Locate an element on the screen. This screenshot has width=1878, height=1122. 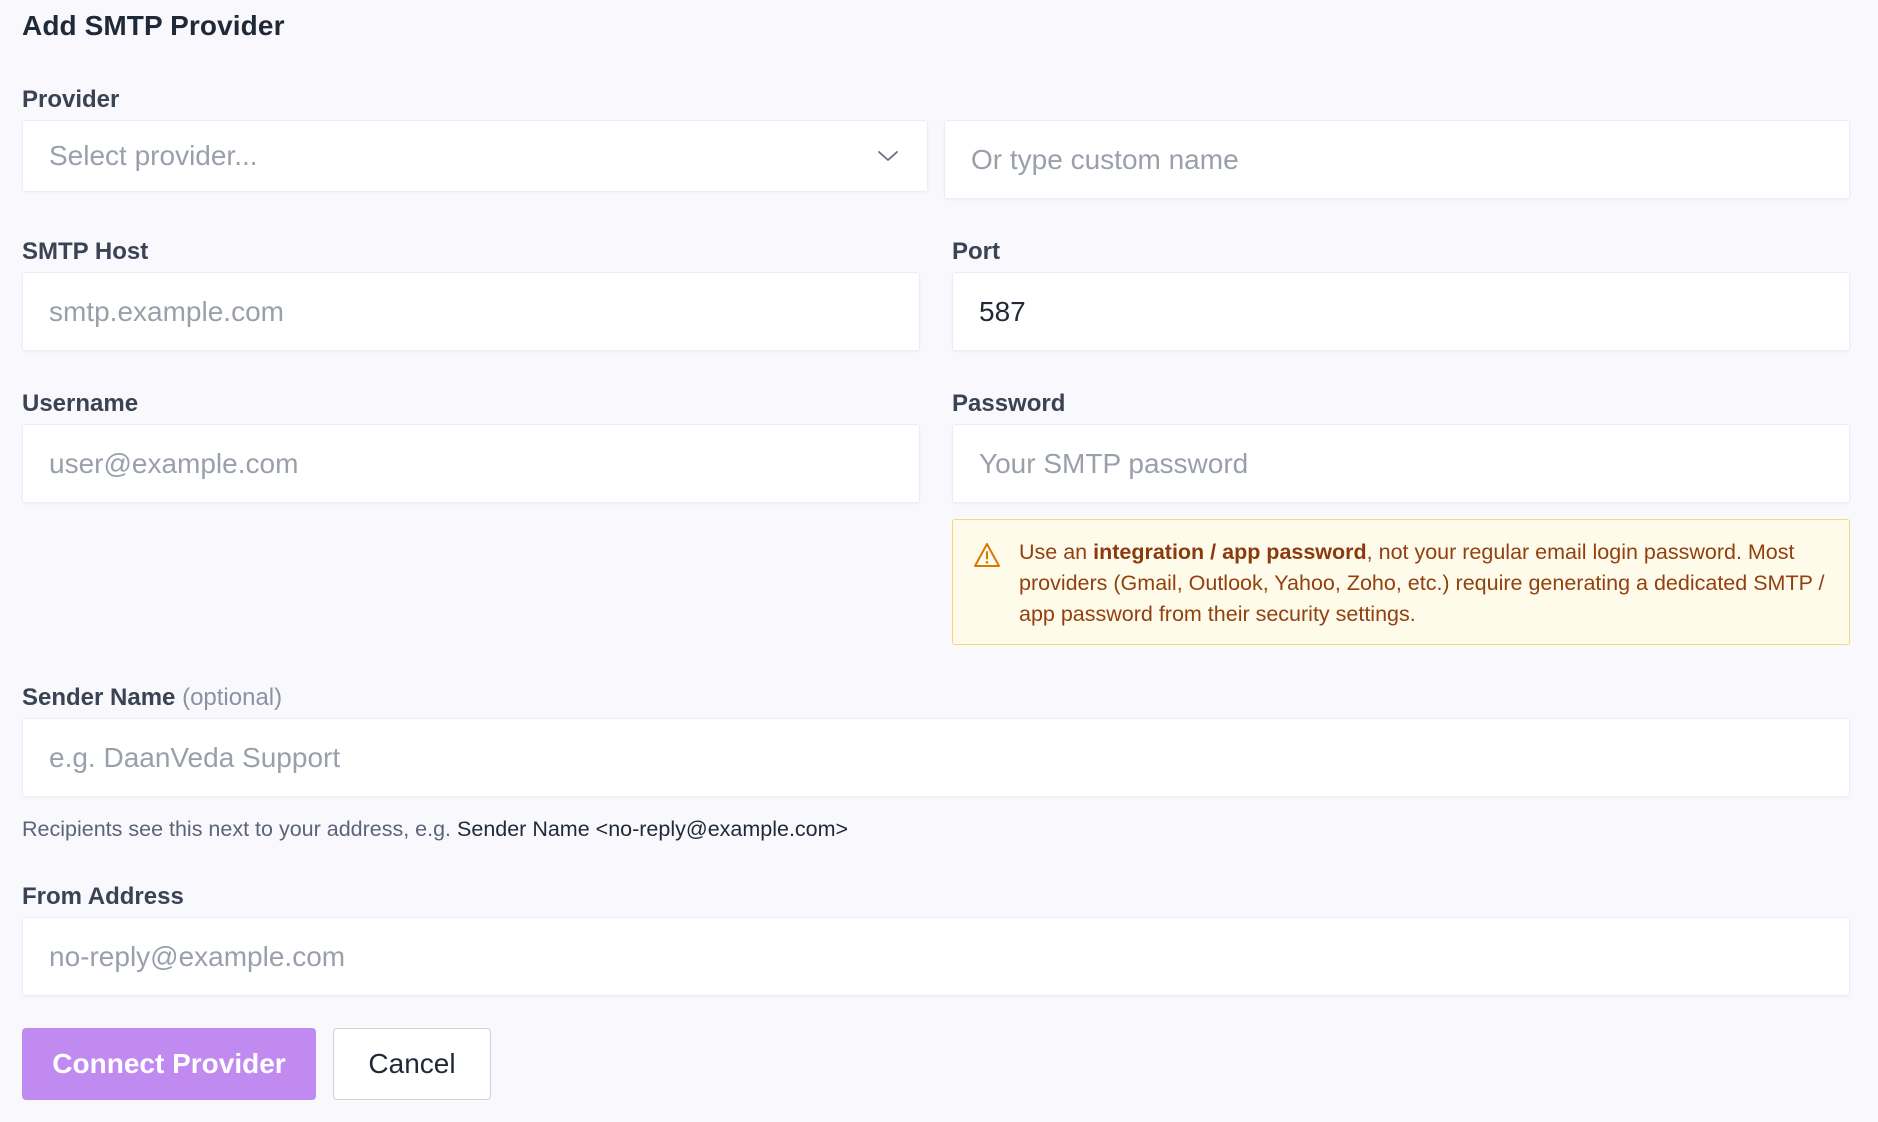
from-address-label: From Address is located at coordinates (103, 896).